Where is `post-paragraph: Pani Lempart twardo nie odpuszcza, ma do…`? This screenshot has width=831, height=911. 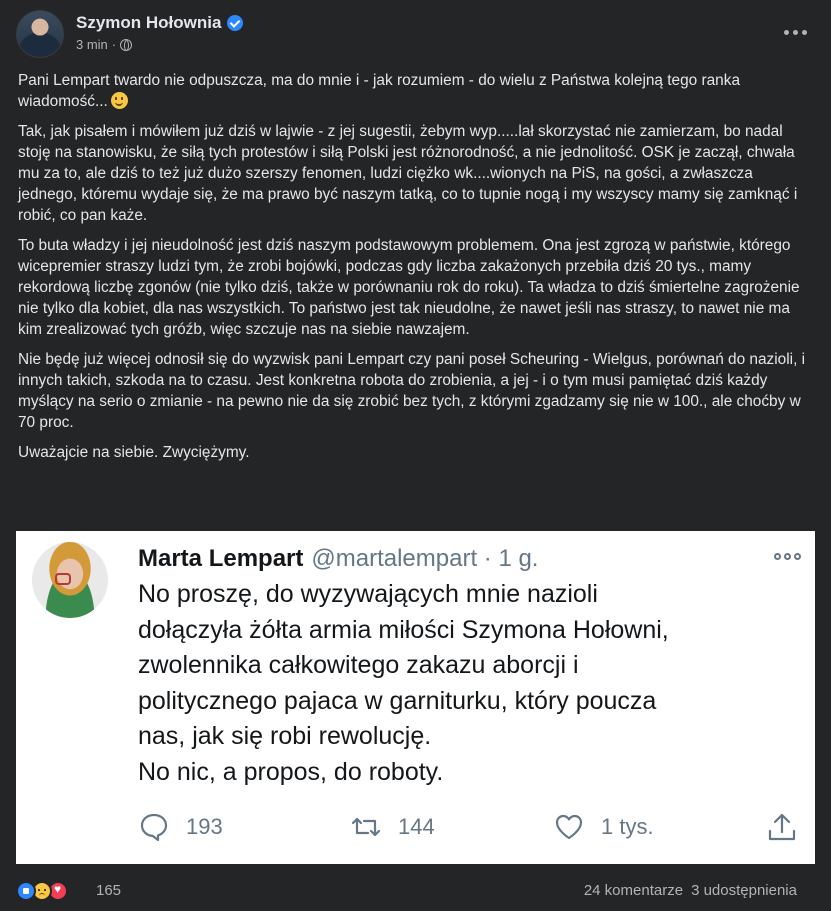
post-paragraph: Pani Lempart twardo nie odpuszcza, ma do… is located at coordinates (413, 91).